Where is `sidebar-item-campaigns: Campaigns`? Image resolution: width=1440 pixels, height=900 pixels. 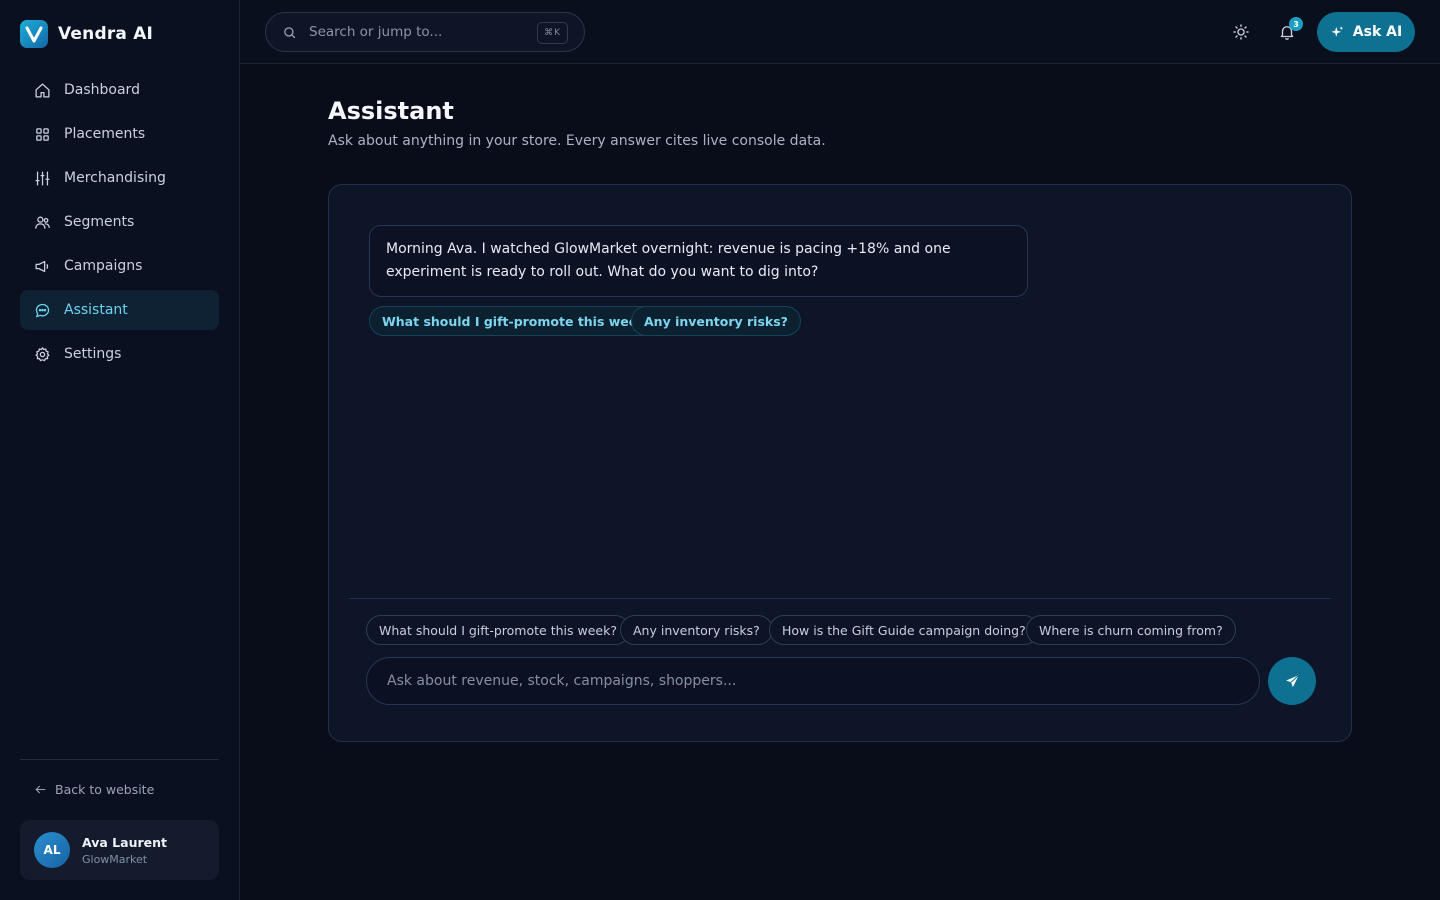 sidebar-item-campaigns: Campaigns is located at coordinates (119, 266).